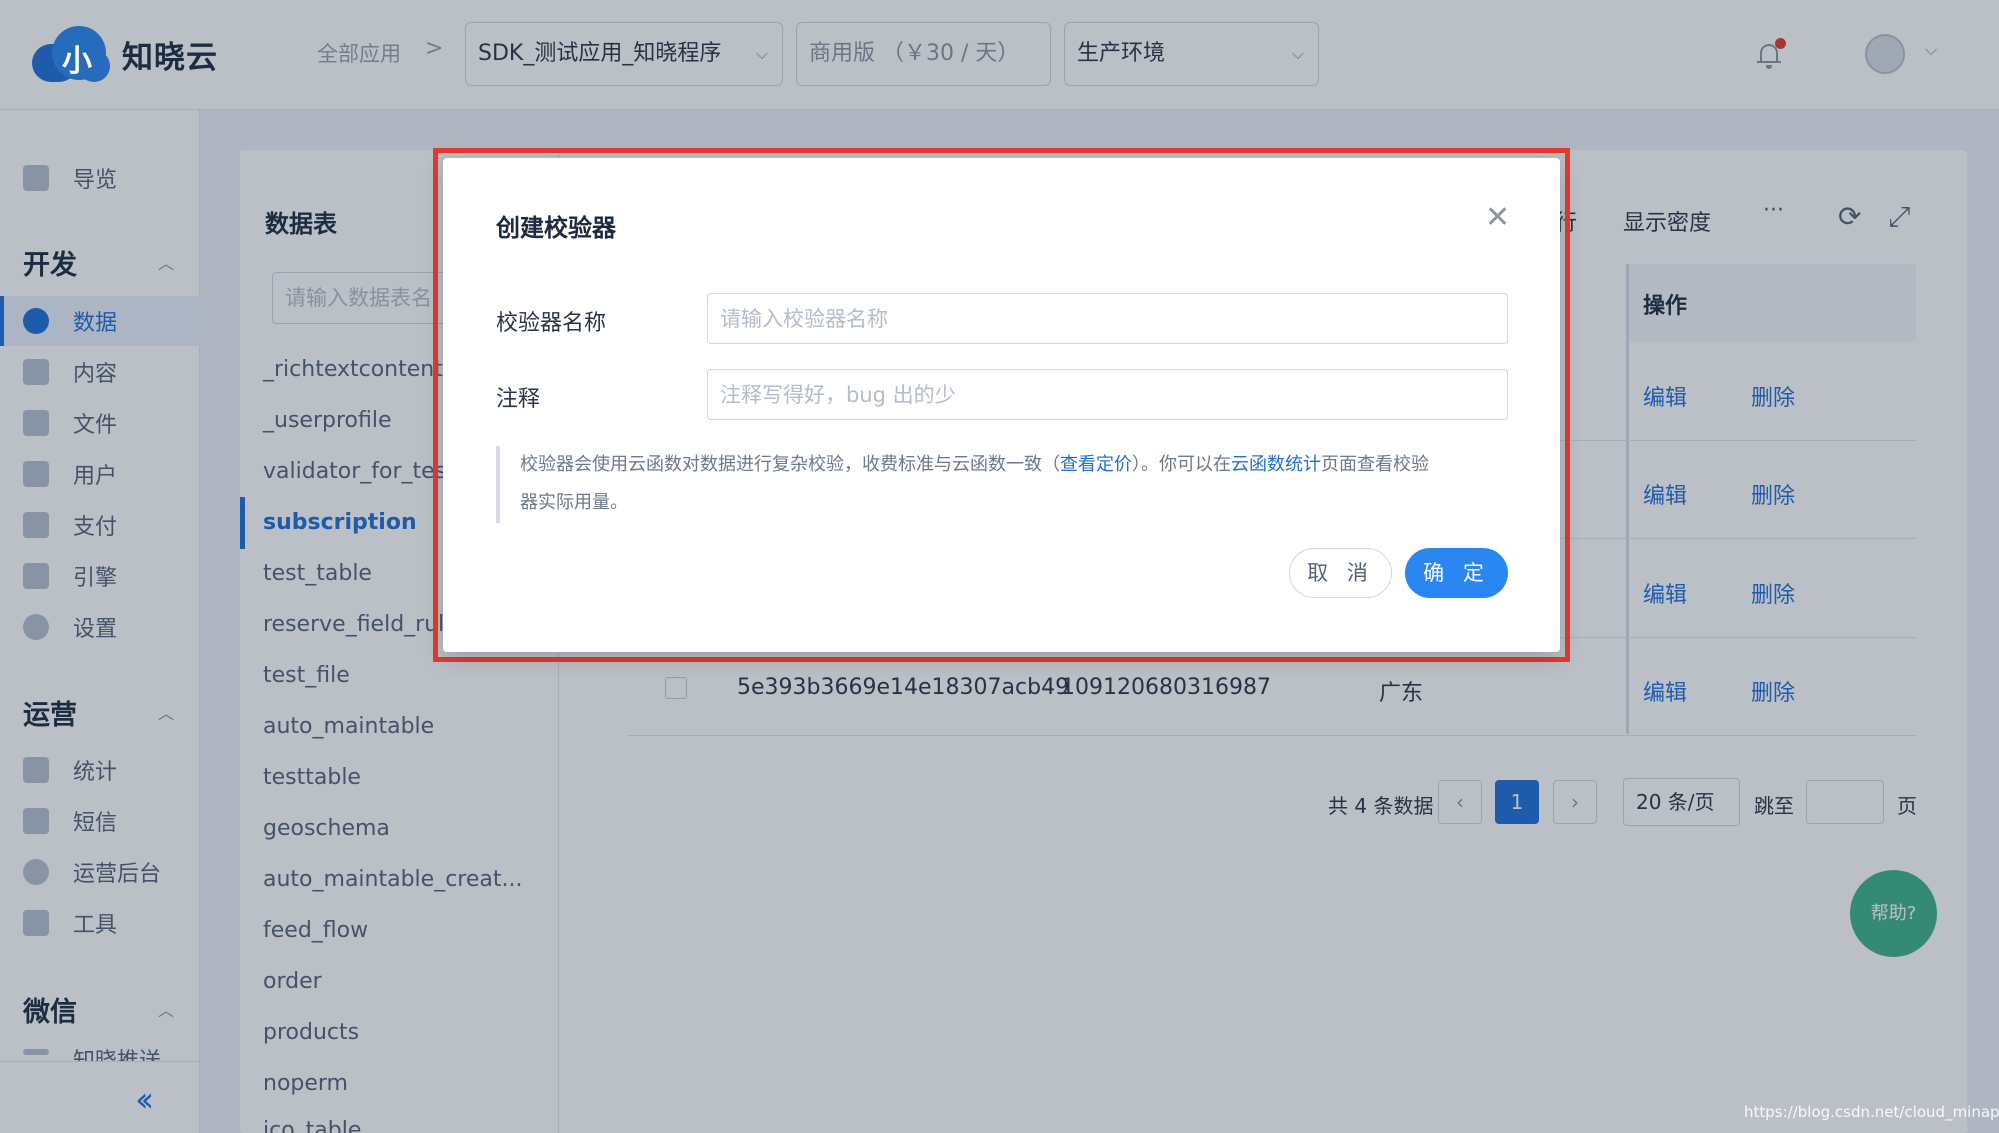 This screenshot has width=1999, height=1133. I want to click on close-icon: ✕, so click(1497, 217).